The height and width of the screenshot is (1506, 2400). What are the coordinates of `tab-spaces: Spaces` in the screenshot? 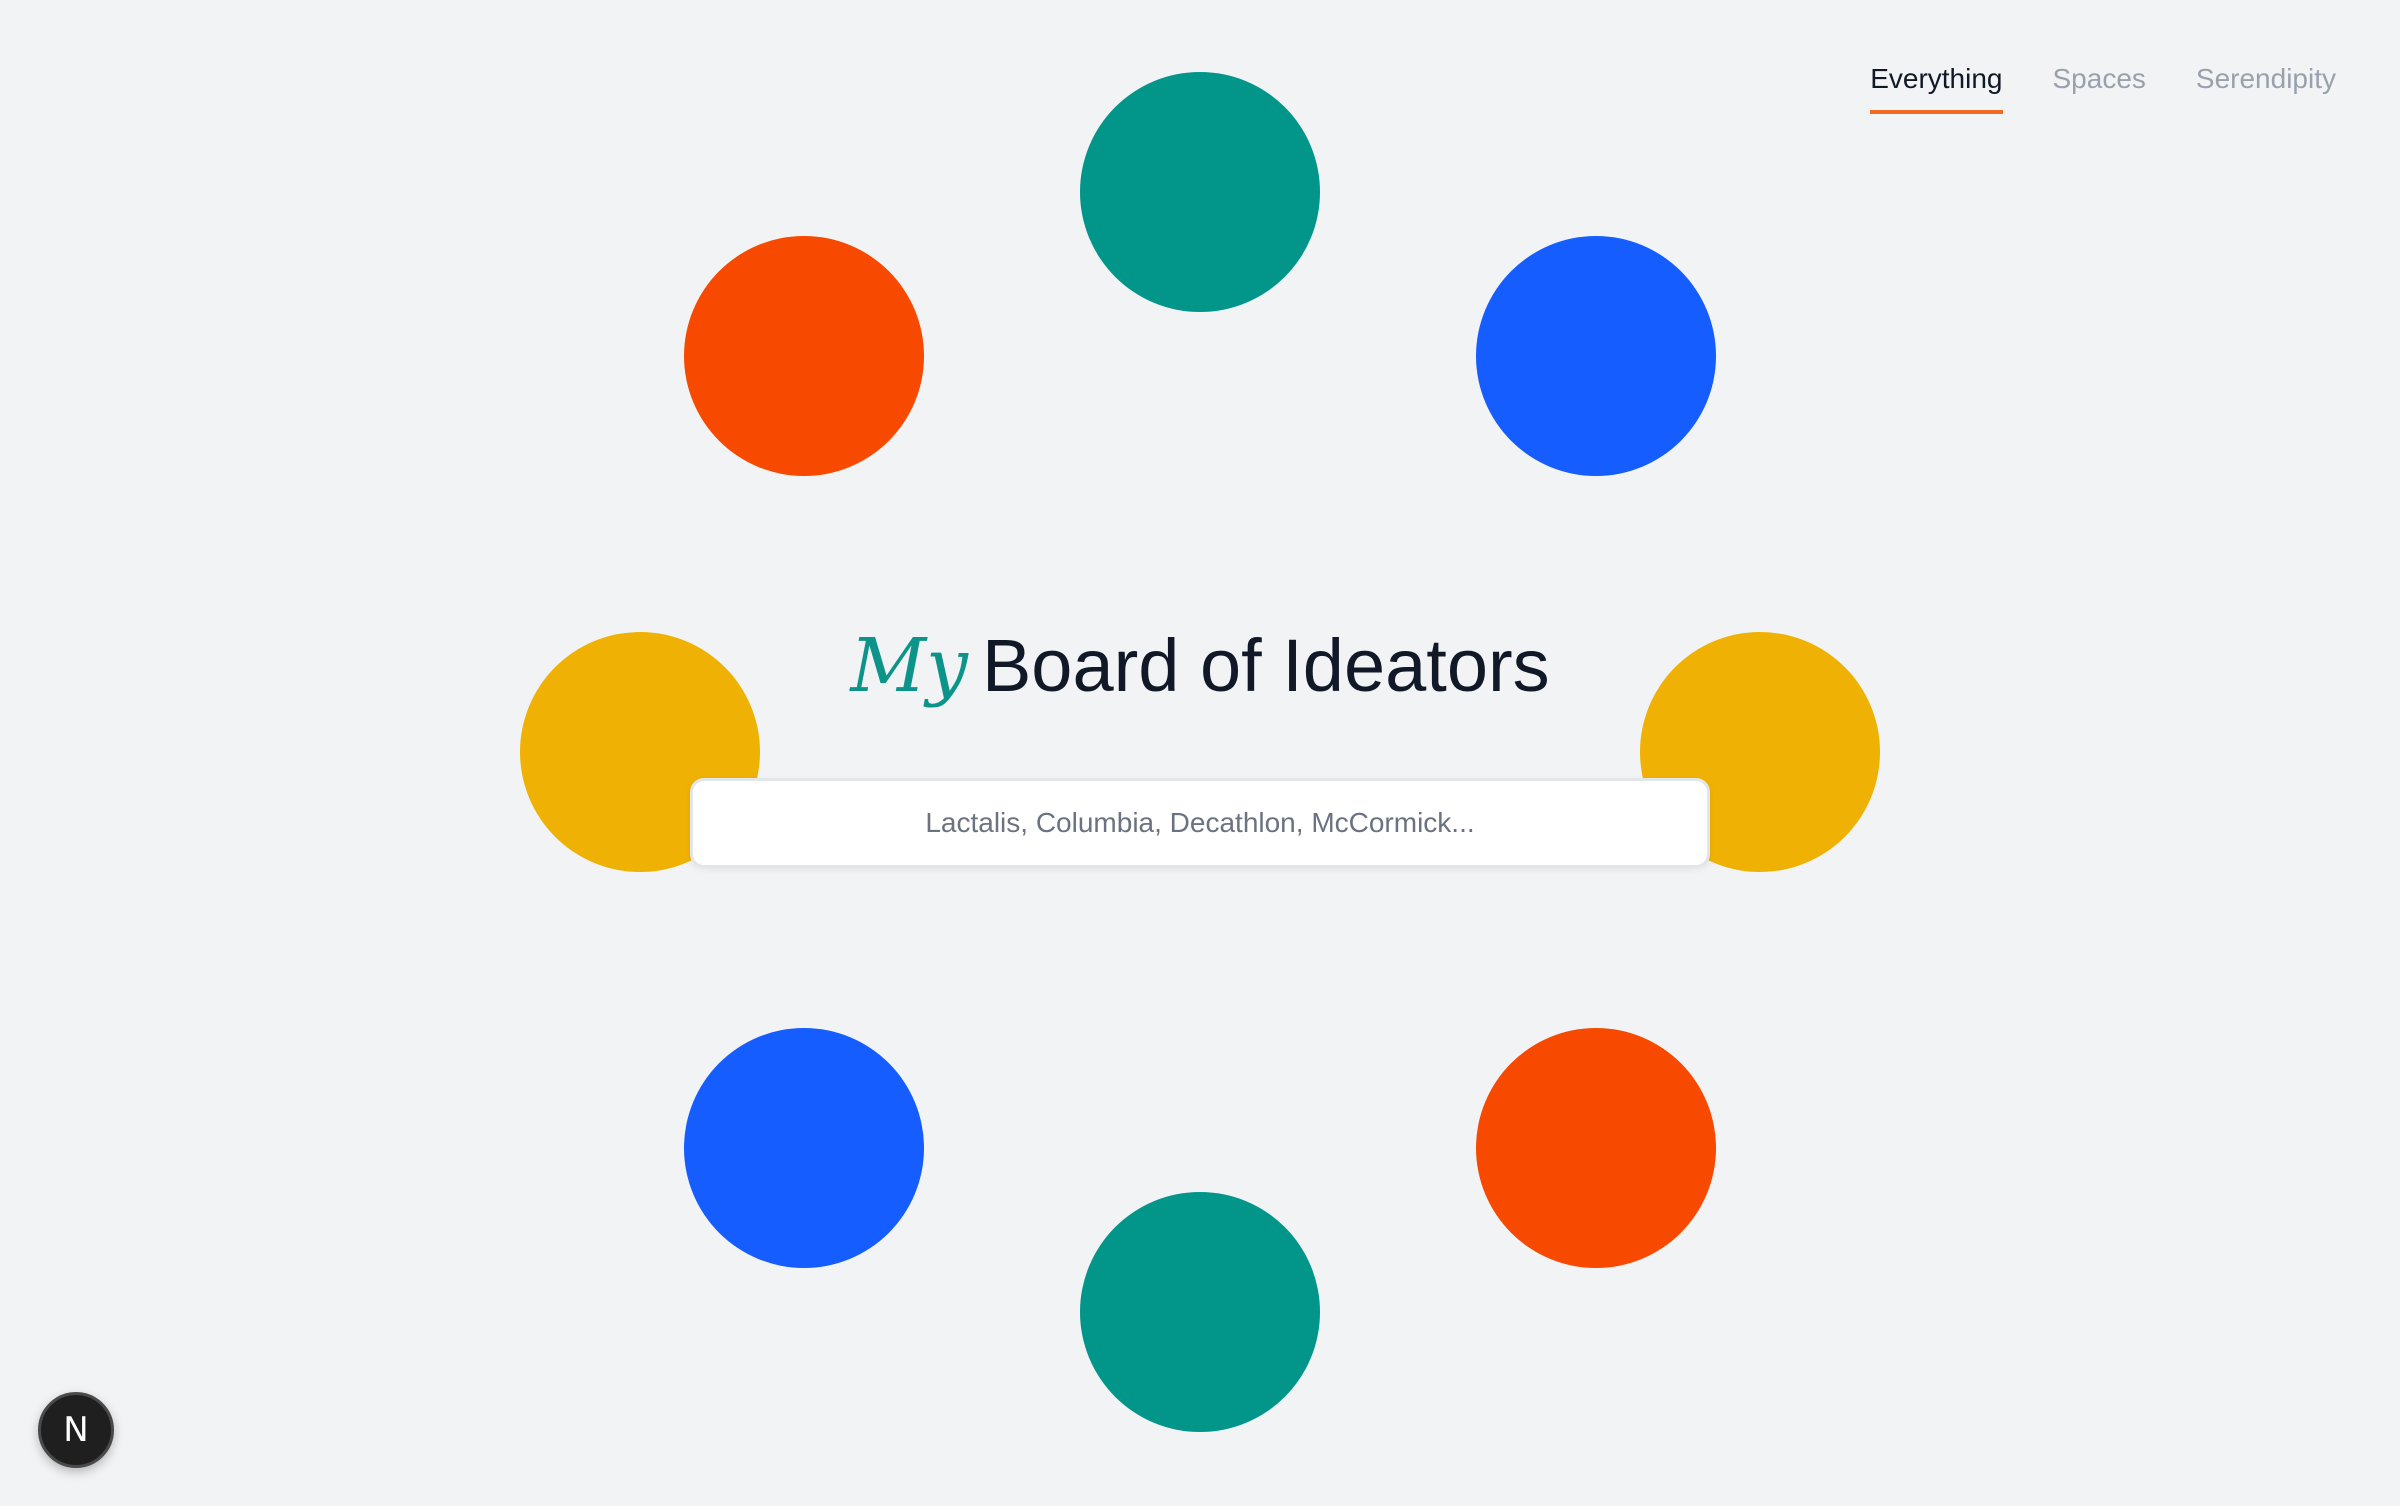 It's located at (2099, 88).